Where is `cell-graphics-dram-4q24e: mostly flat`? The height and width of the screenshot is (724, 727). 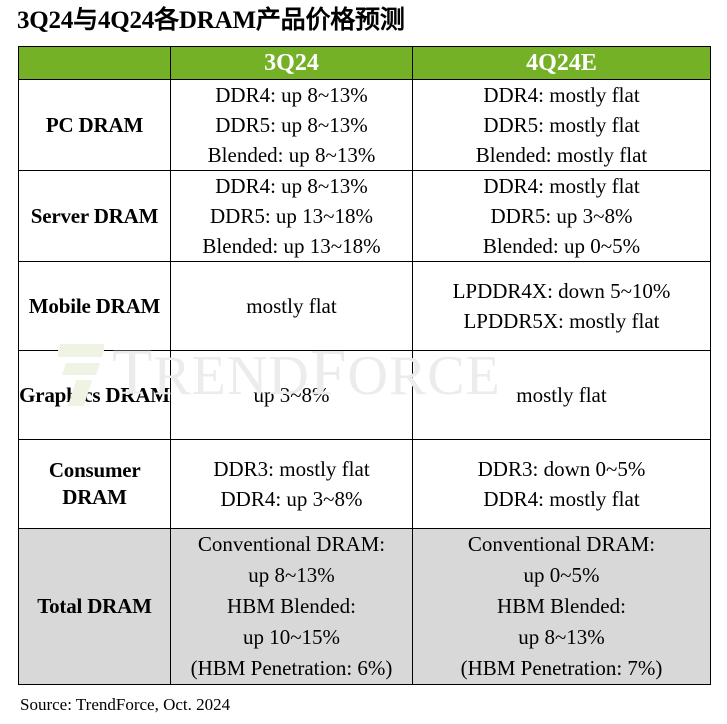
cell-graphics-dram-4q24e: mostly flat is located at coordinates (561, 395).